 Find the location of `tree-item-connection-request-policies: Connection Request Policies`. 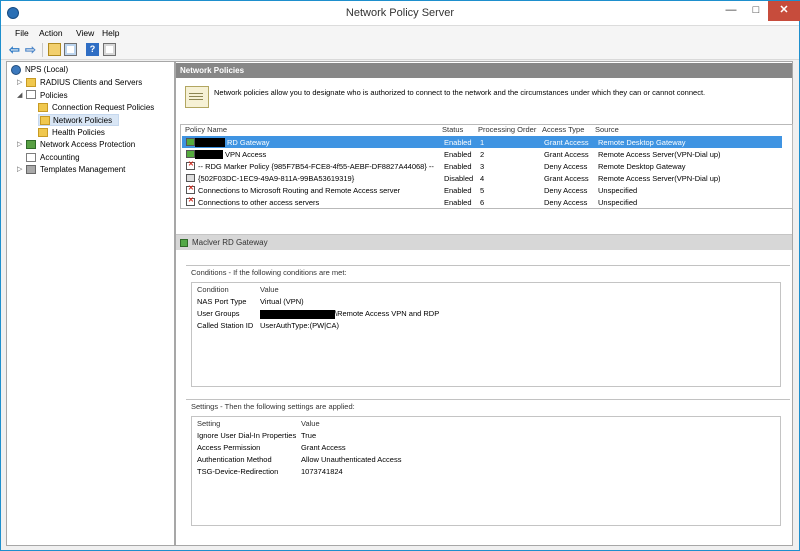

tree-item-connection-request-policies: Connection Request Policies is located at coordinates (102, 108).